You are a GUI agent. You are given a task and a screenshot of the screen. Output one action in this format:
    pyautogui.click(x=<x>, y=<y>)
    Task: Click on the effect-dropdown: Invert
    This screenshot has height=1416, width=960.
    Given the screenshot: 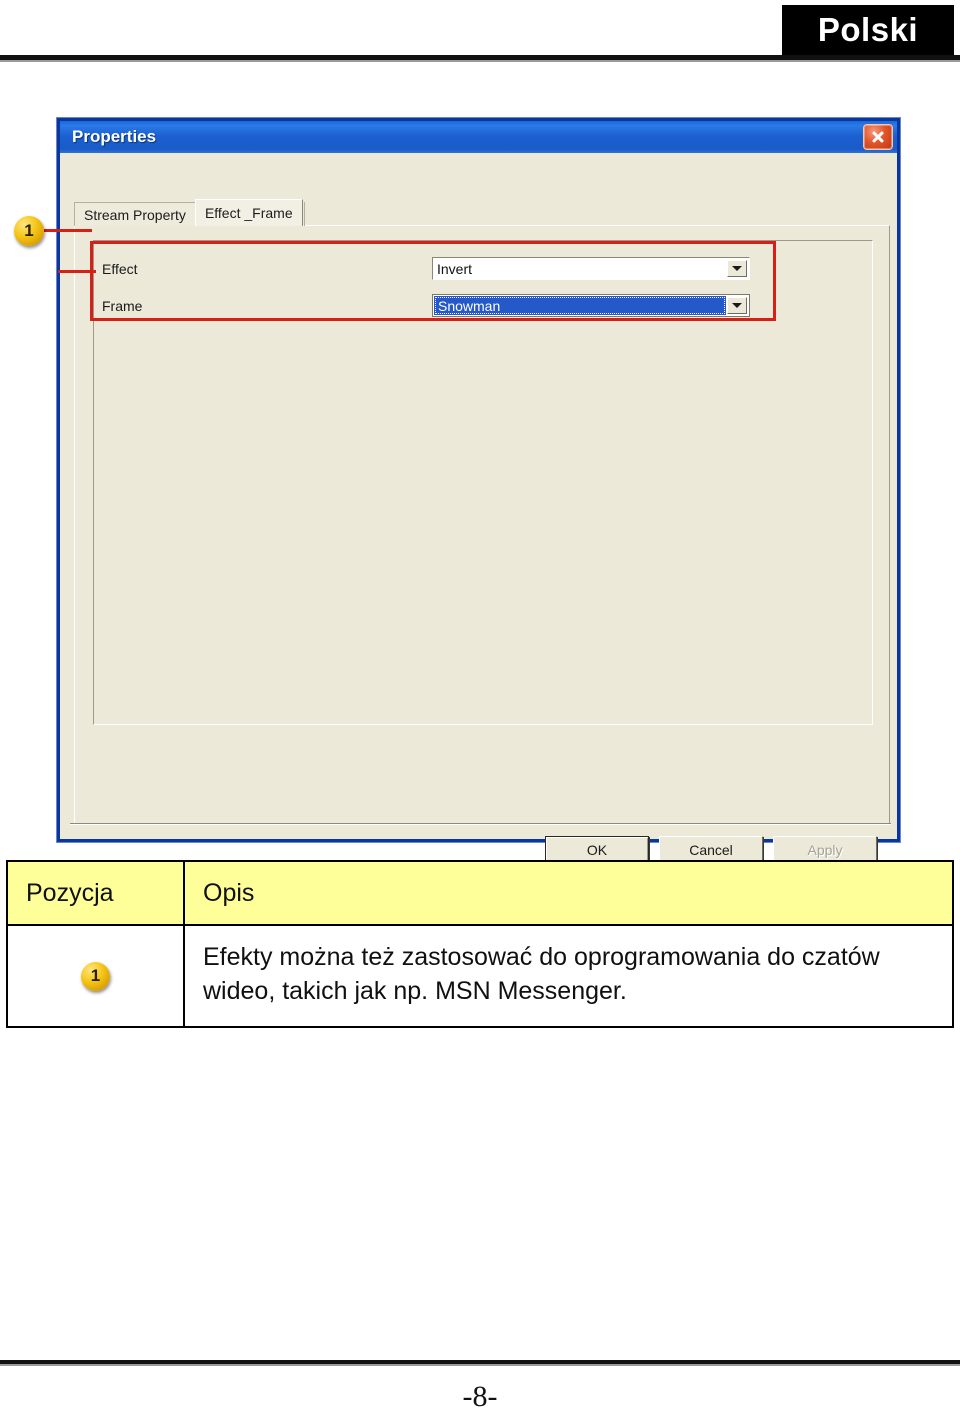 What is the action you would take?
    pyautogui.click(x=591, y=268)
    